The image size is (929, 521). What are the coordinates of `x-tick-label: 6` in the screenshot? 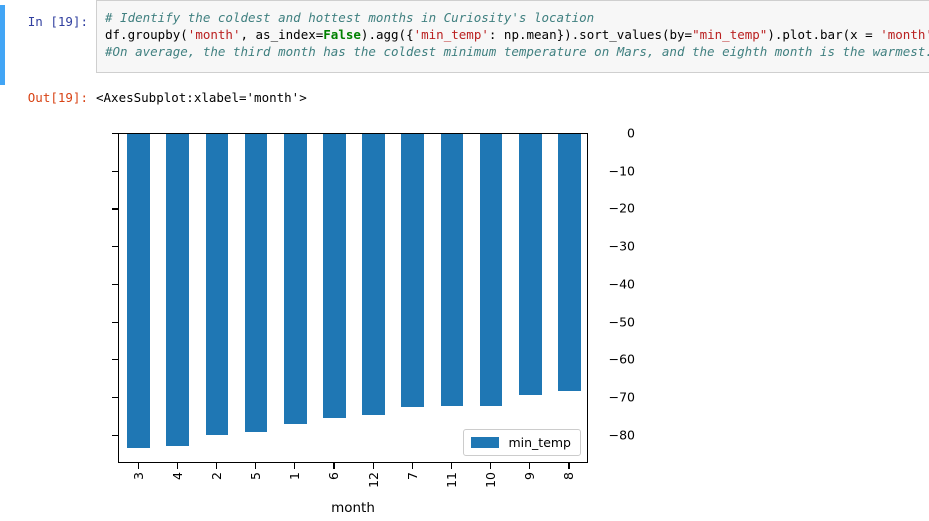 It's located at (334, 476).